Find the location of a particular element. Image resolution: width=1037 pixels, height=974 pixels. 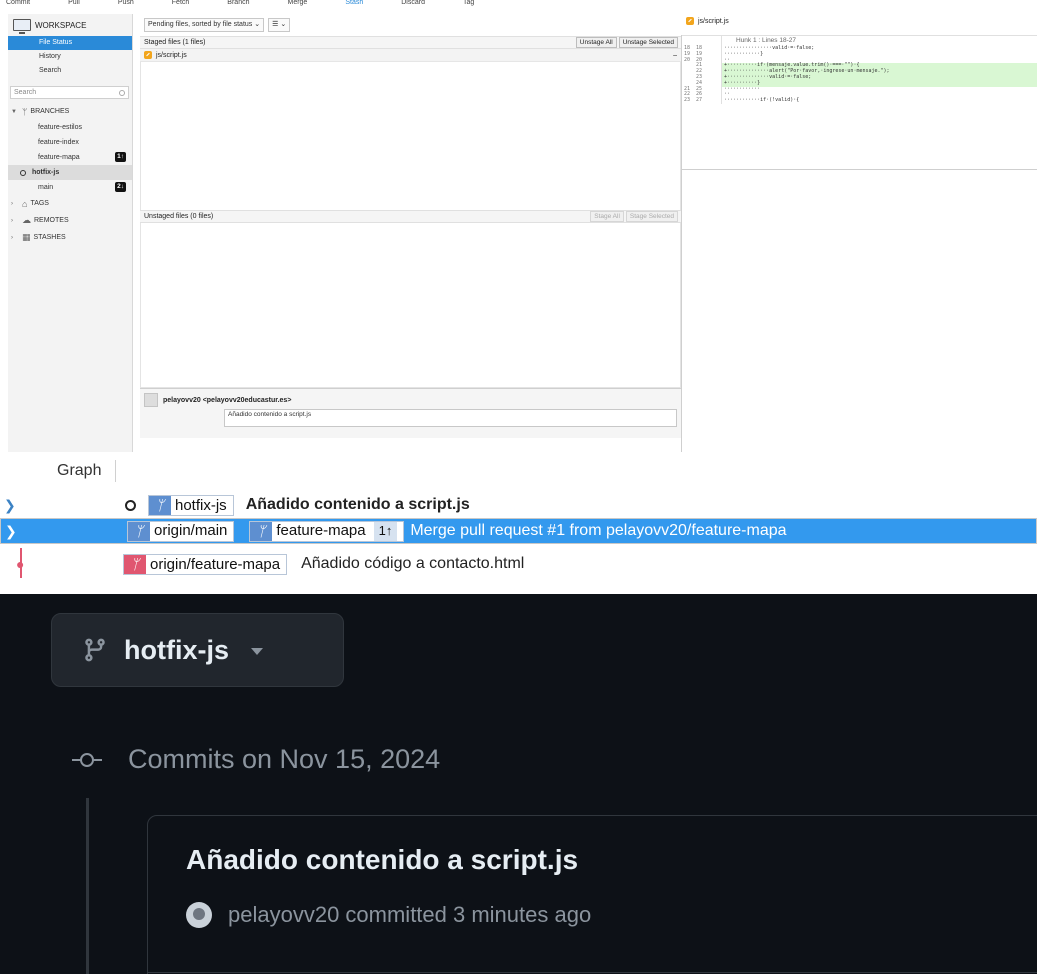

unstage-selected-button: Unstage Selected is located at coordinates (648, 42).